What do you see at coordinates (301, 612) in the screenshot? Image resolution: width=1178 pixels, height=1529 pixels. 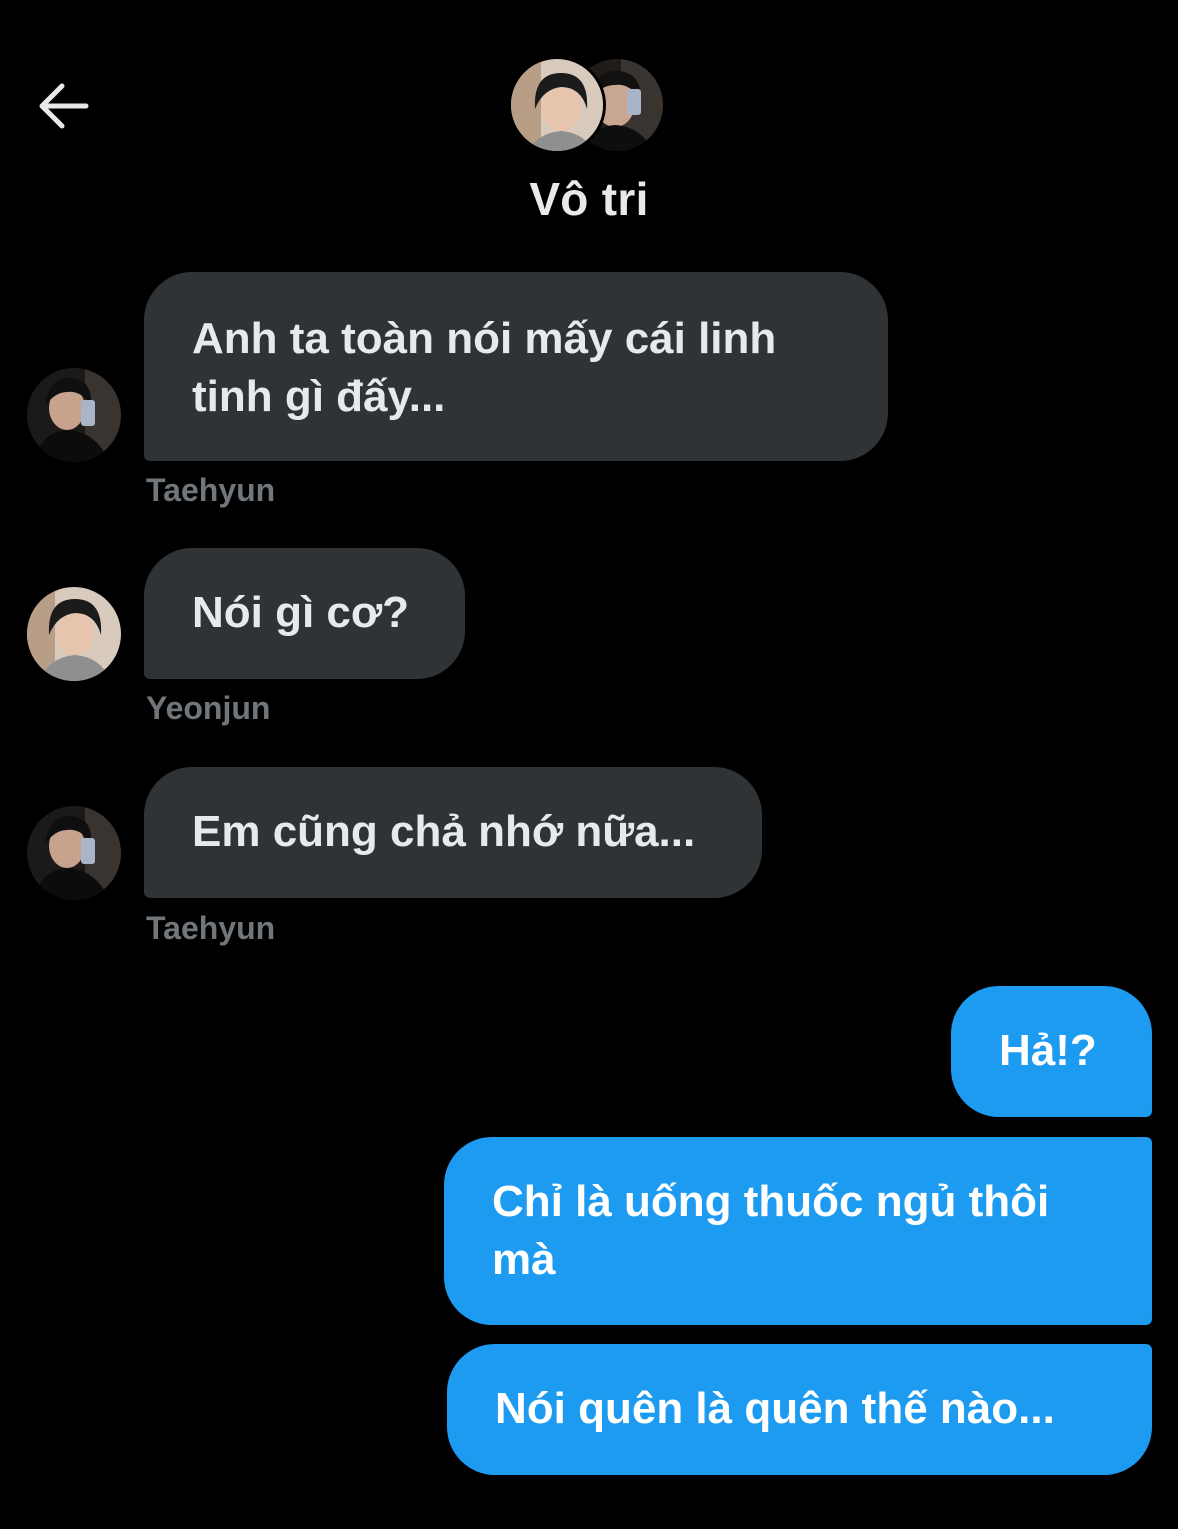 I see `message-text: Nói gì cơ?` at bounding box center [301, 612].